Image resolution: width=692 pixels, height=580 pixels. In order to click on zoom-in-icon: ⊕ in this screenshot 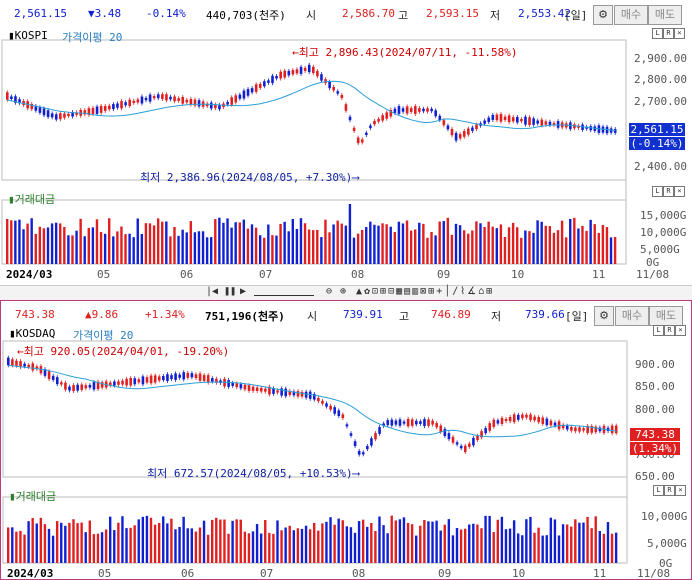, I will do `click(343, 291)`.